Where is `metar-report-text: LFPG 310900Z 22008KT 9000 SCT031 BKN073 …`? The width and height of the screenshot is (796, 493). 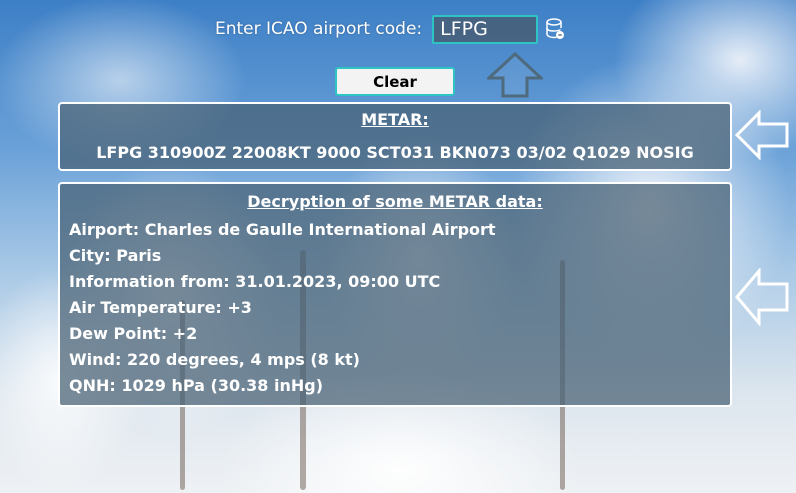
metar-report-text: LFPG 310900Z 22008KT 9000 SCT031 BKN073 … is located at coordinates (395, 152).